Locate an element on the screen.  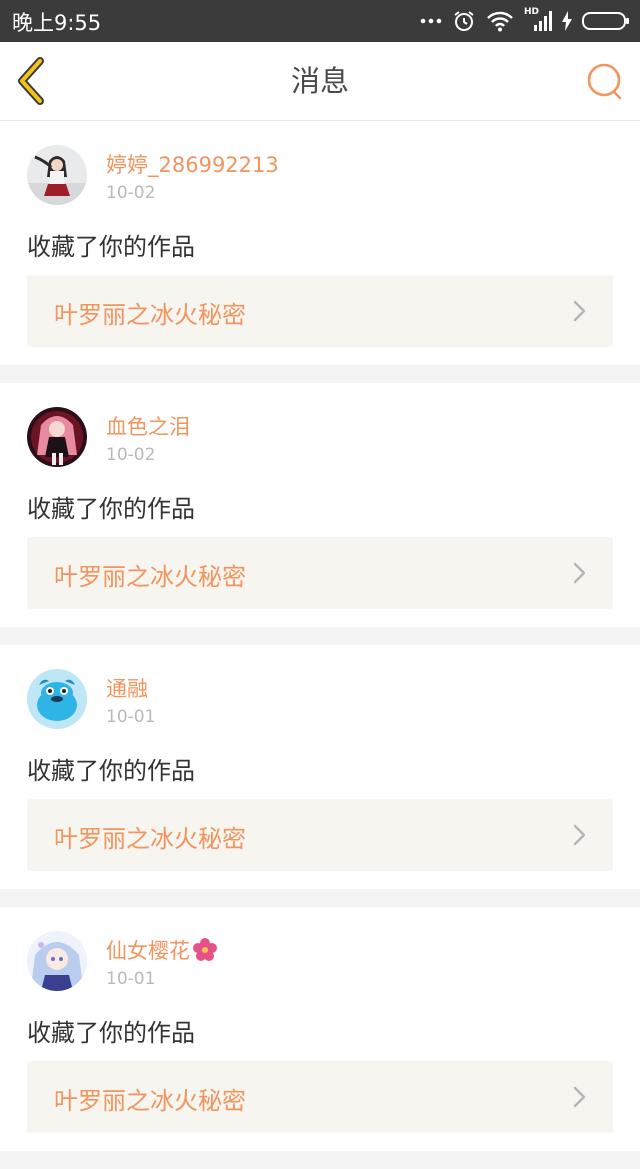
username: 婷婷_286992213 is located at coordinates (192, 164).